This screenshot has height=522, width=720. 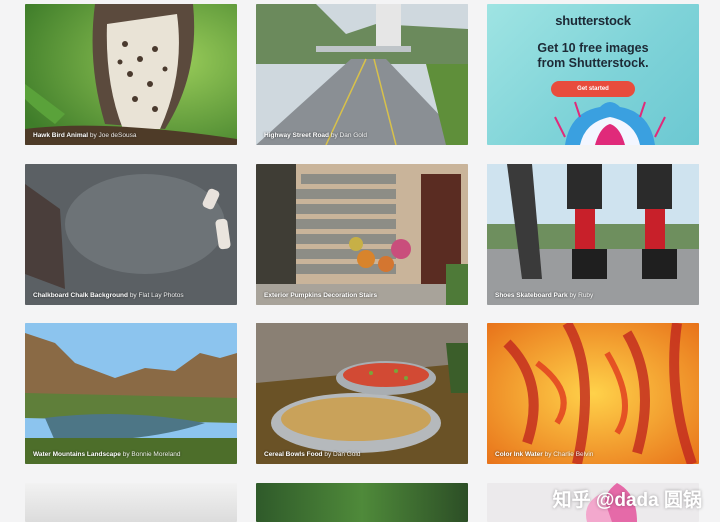 I want to click on flower-illustration, so click(x=610, y=123).